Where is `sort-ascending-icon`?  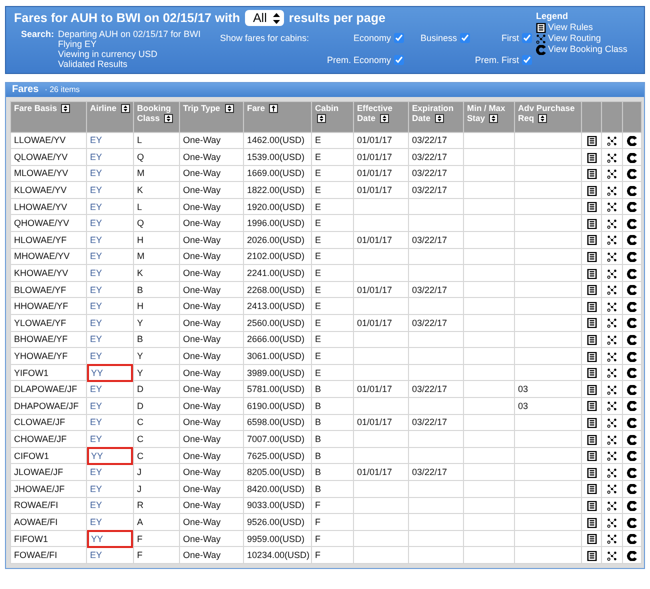 sort-ascending-icon is located at coordinates (273, 108).